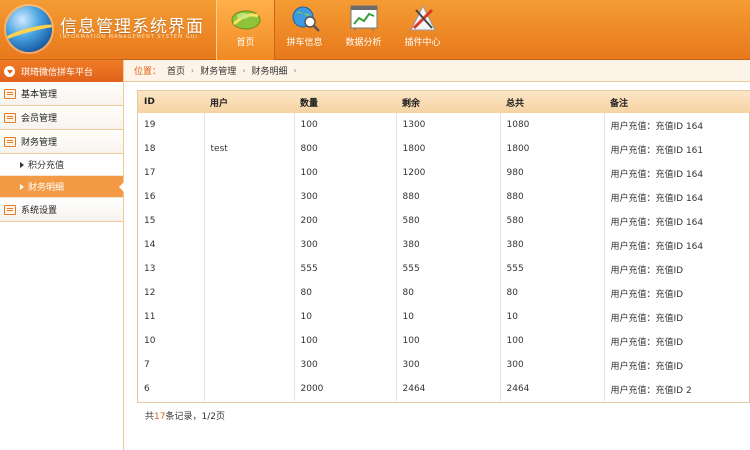  Describe the element at coordinates (447, 293) in the screenshot. I see `table-cell: 80` at that location.